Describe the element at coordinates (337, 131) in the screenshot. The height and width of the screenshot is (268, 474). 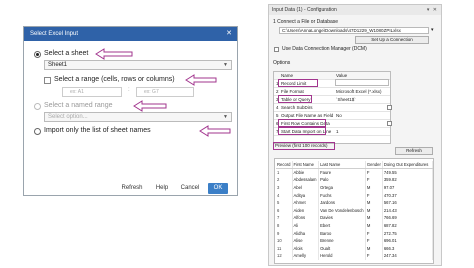
I see `option-value: 1` at that location.